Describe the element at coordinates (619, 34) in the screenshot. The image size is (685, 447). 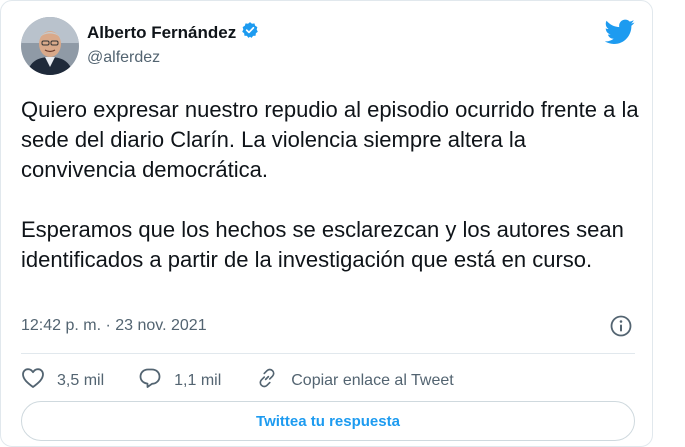
I see `twitter-bird-icon` at that location.